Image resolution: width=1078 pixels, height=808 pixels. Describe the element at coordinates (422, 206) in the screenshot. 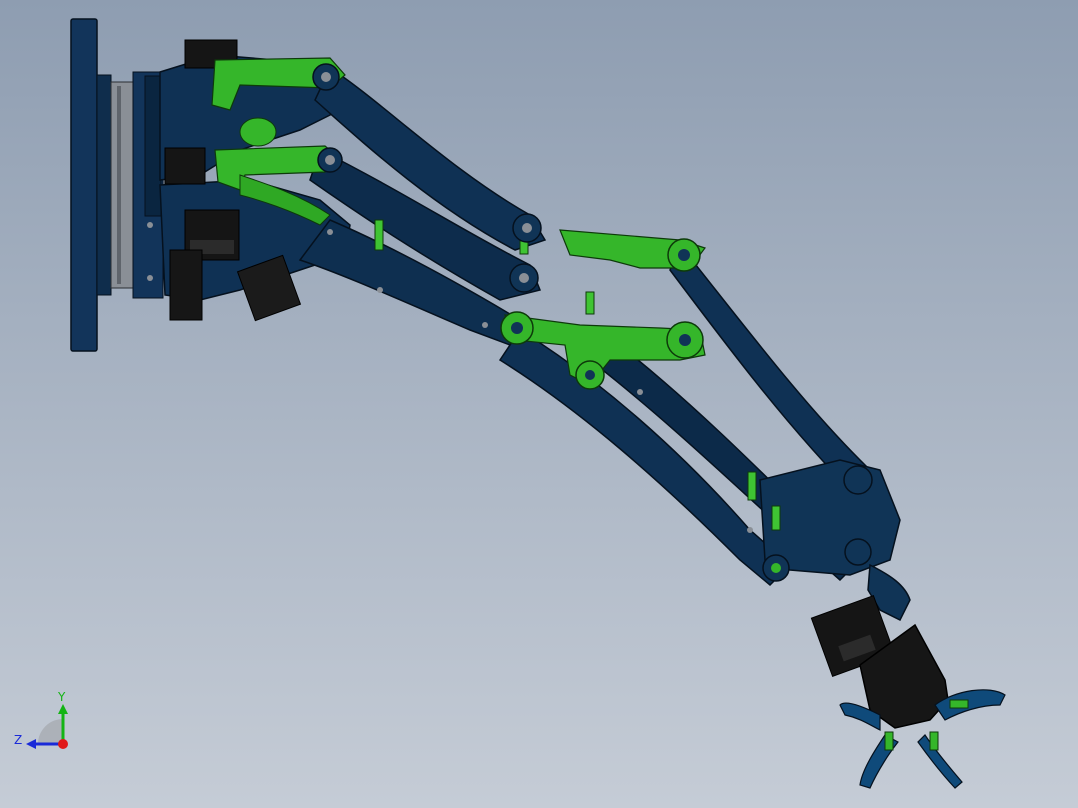

I see `upper-arm` at that location.